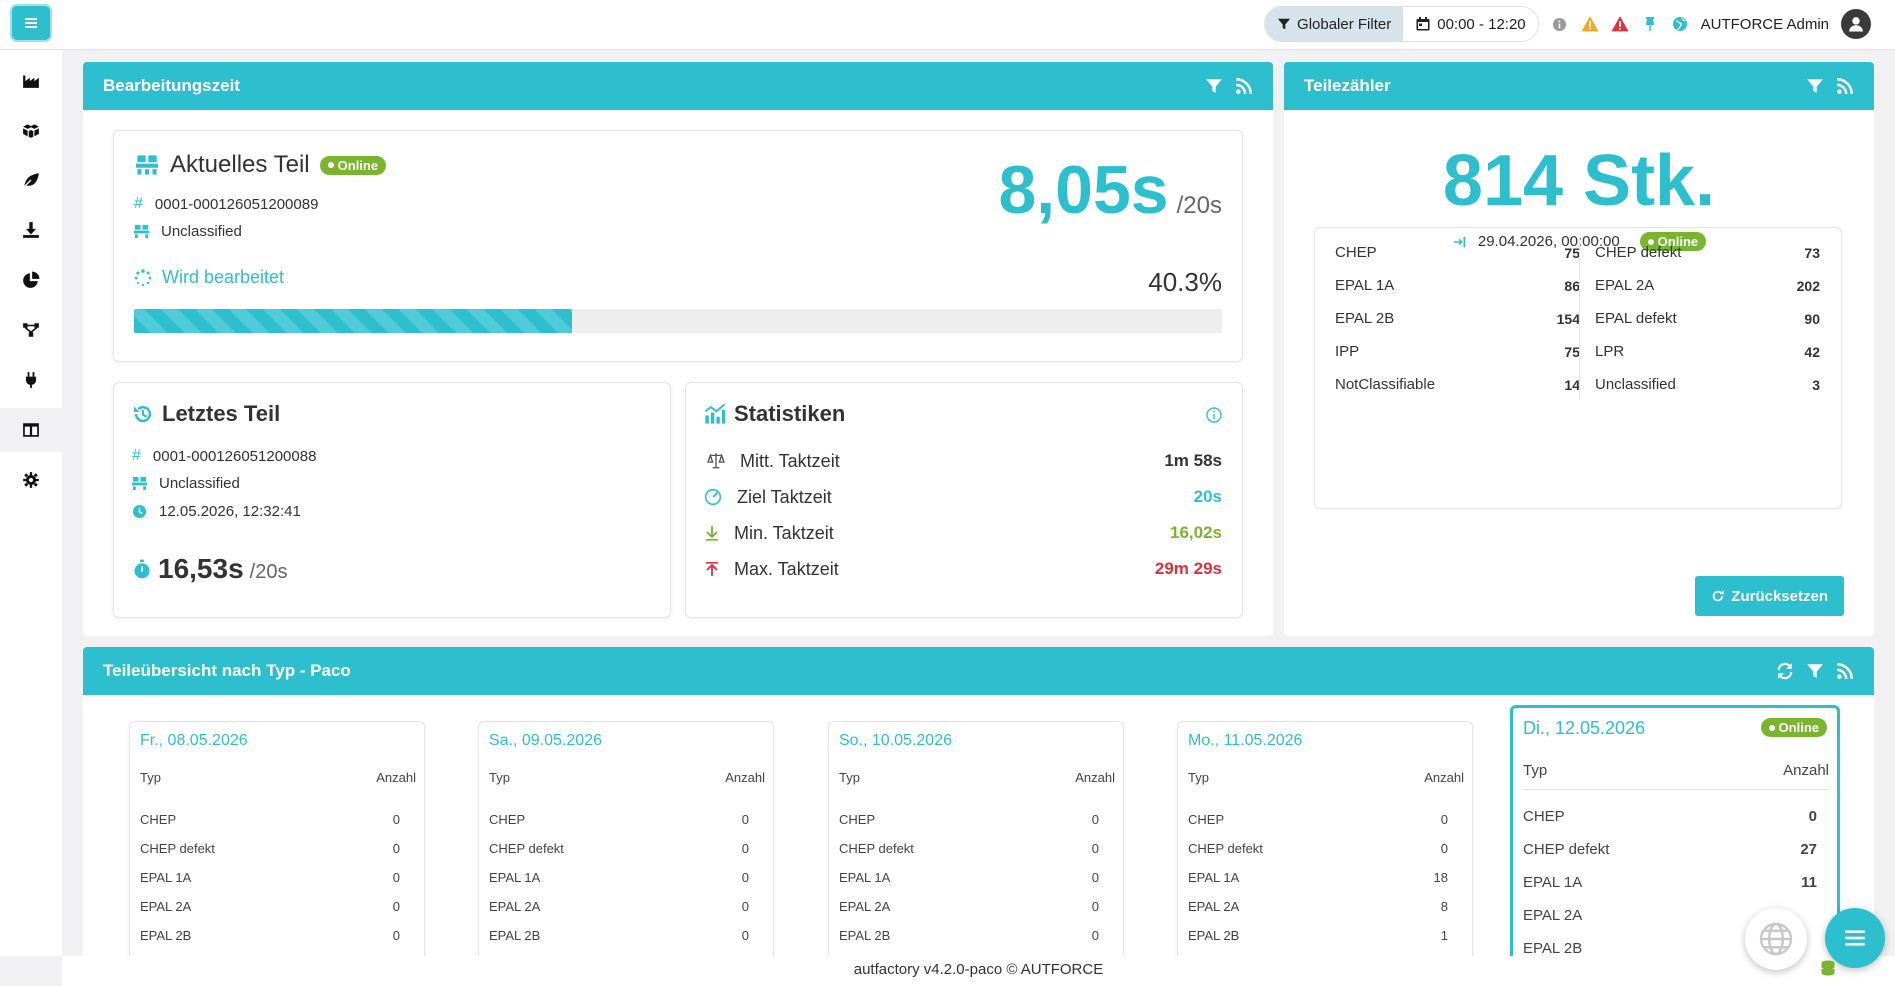 The height and width of the screenshot is (986, 1895). I want to click on pallet-small-icon, so click(139, 483).